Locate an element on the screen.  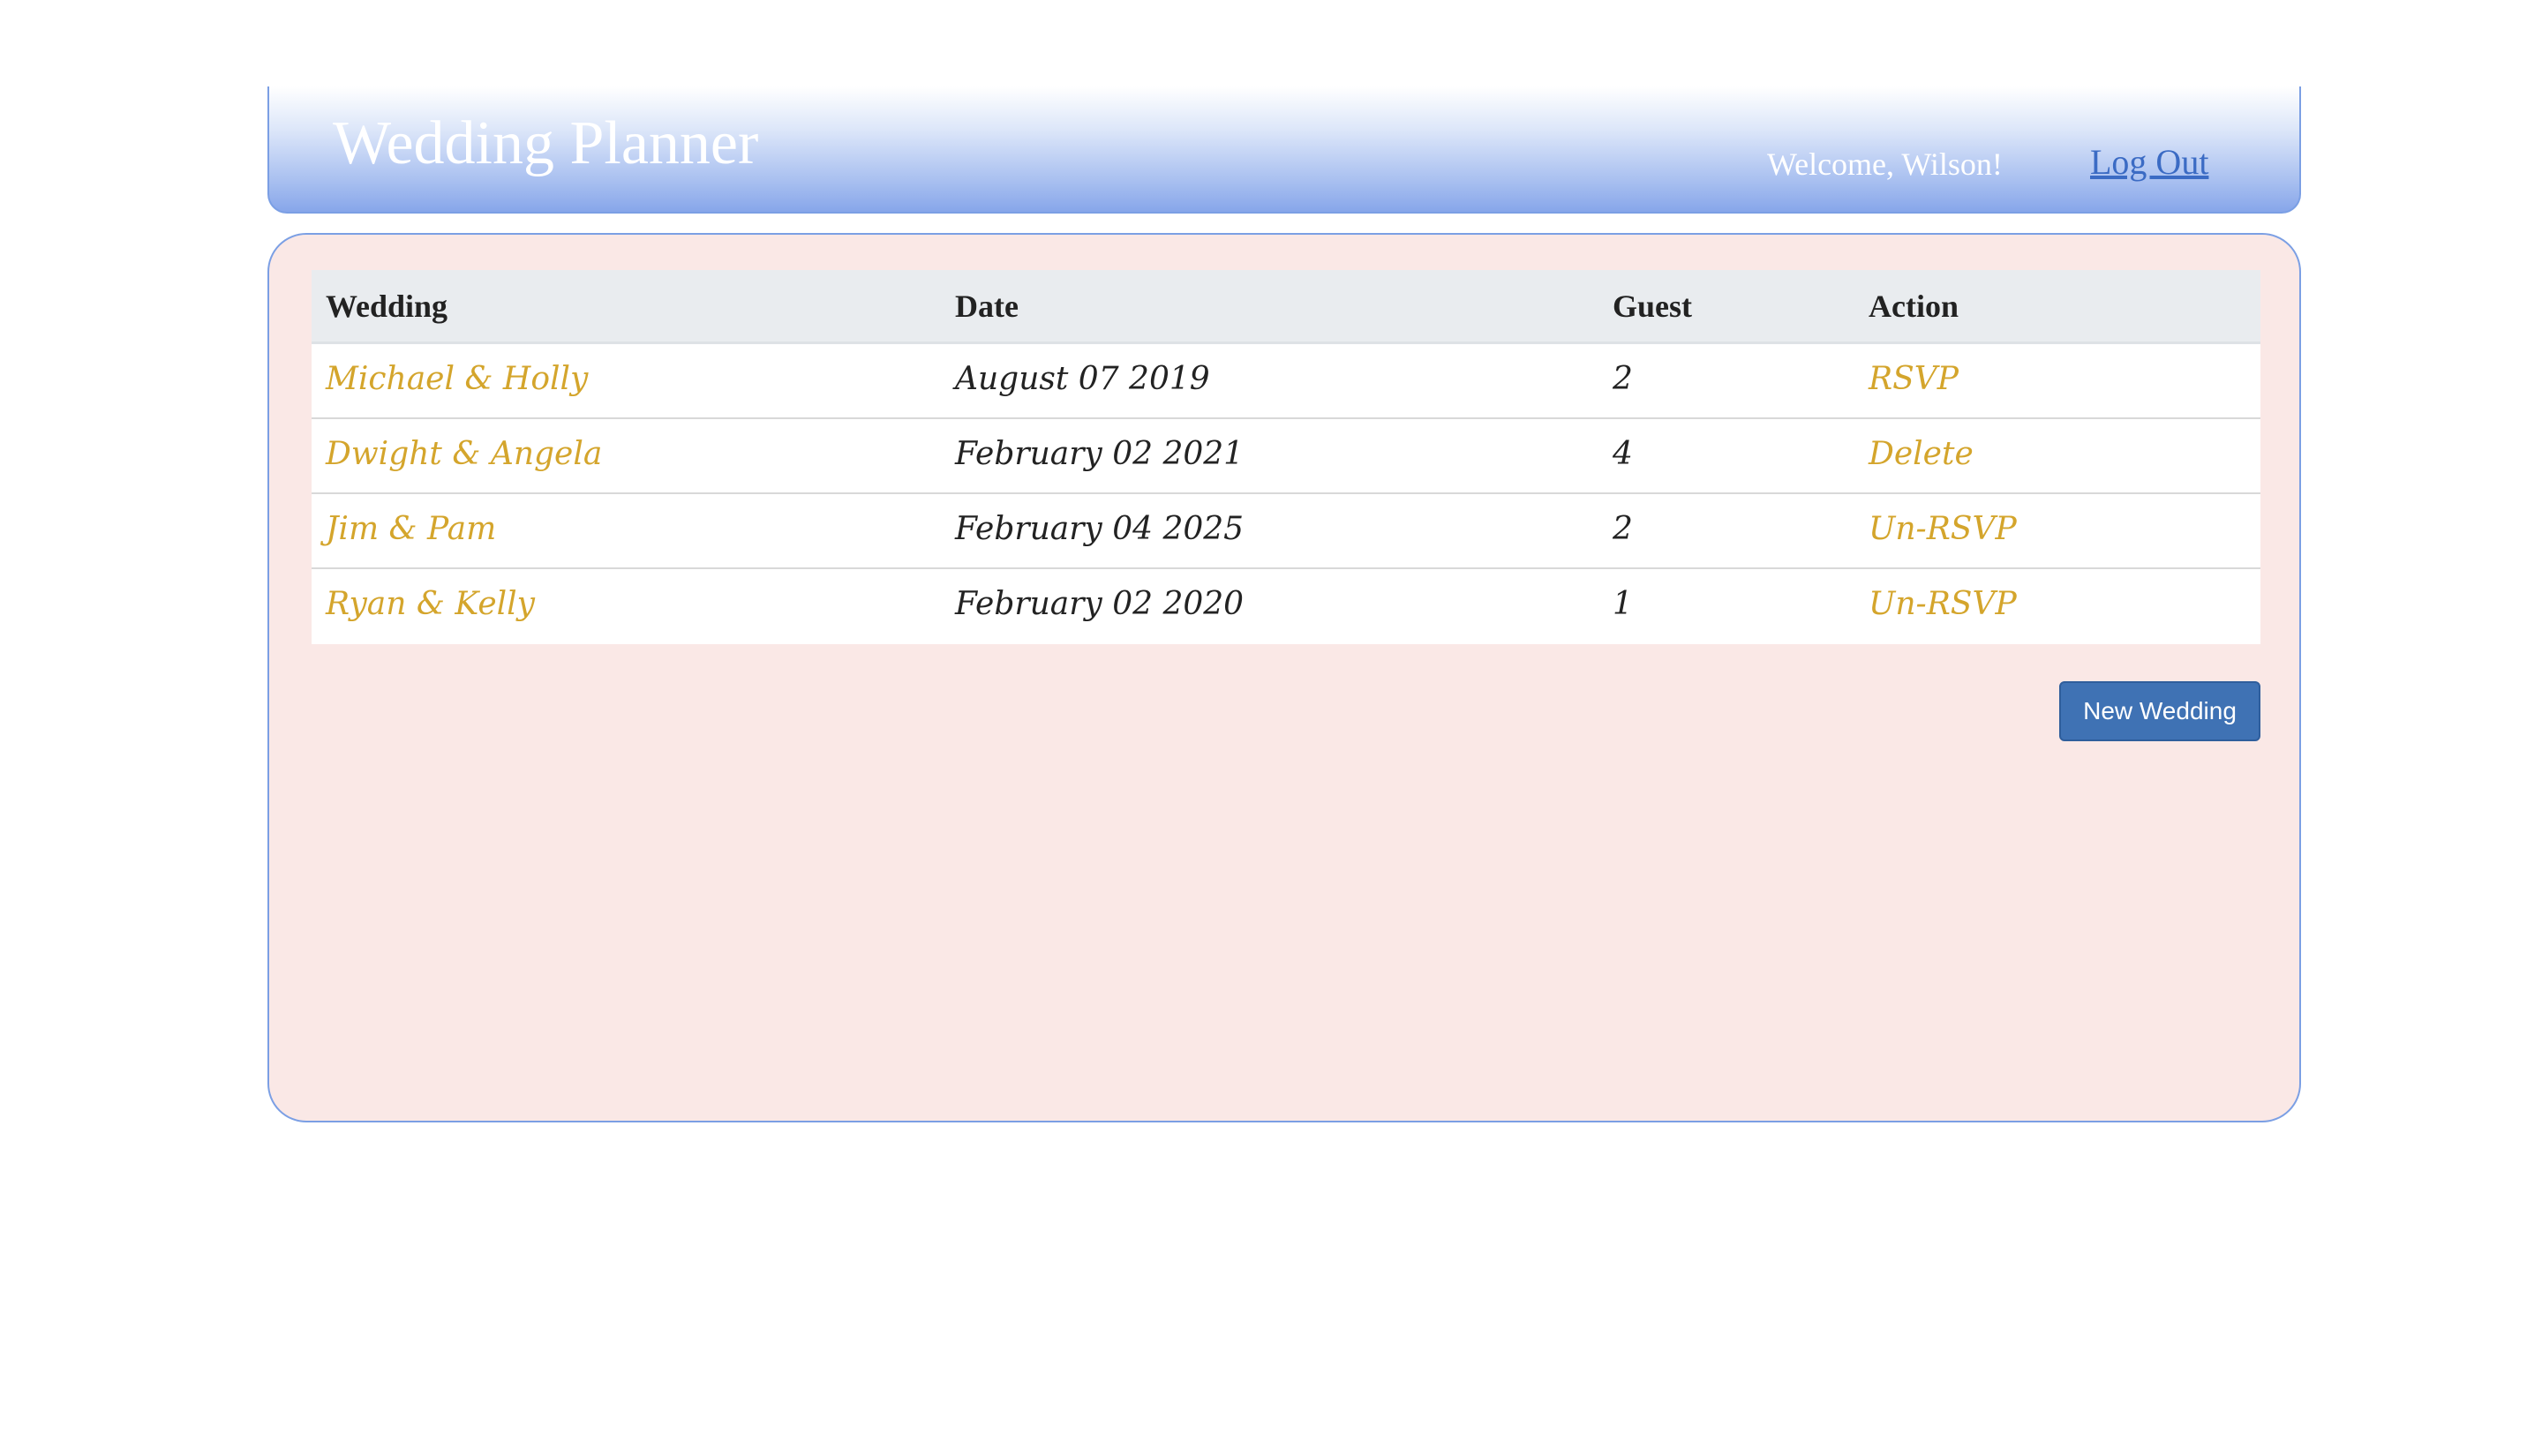
wedding-link: Michael & Holly is located at coordinates (457, 379).